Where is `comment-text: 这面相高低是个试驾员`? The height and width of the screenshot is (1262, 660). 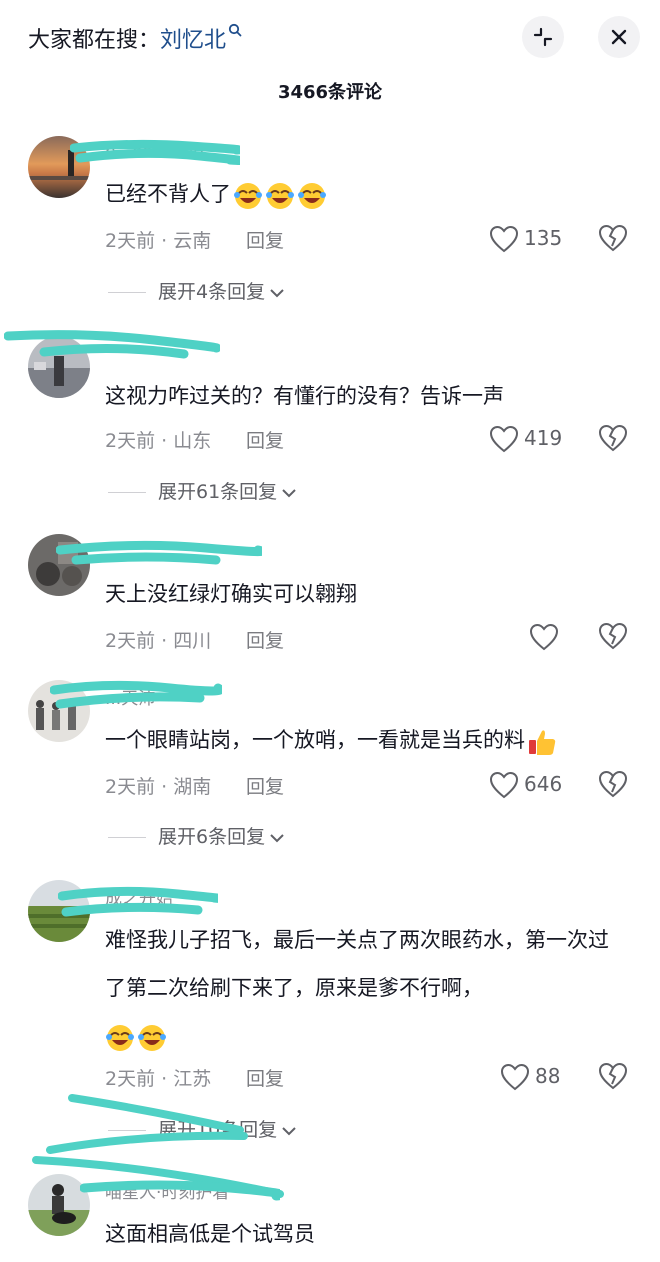
comment-text: 这面相高低是个试驾员 is located at coordinates (210, 1234).